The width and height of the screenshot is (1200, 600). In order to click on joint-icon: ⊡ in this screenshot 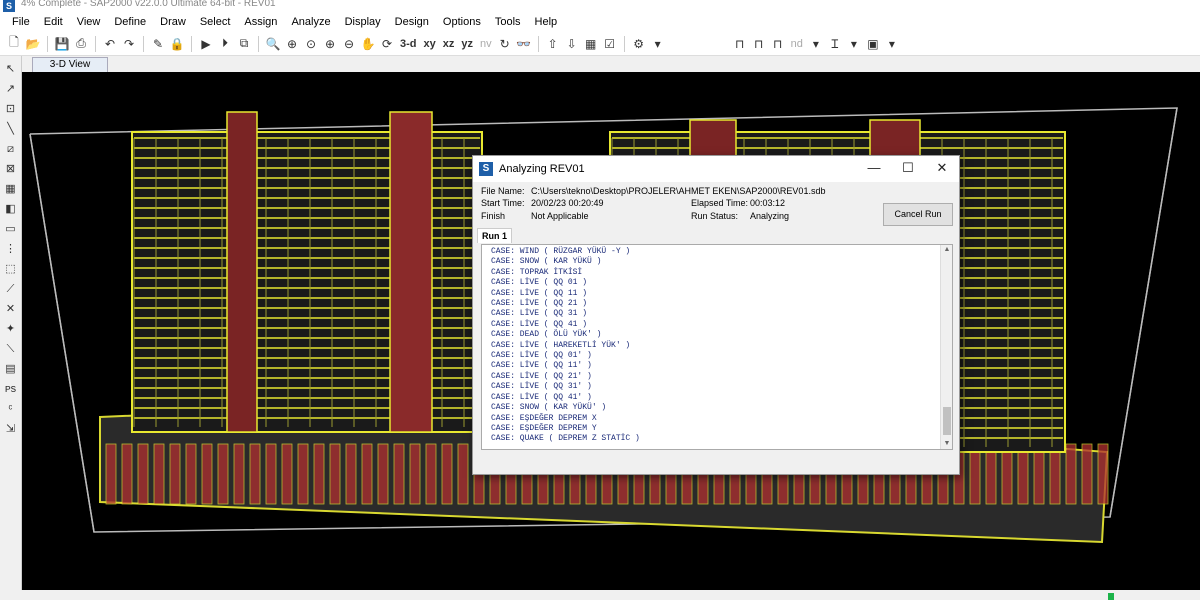, I will do `click(11, 109)`.